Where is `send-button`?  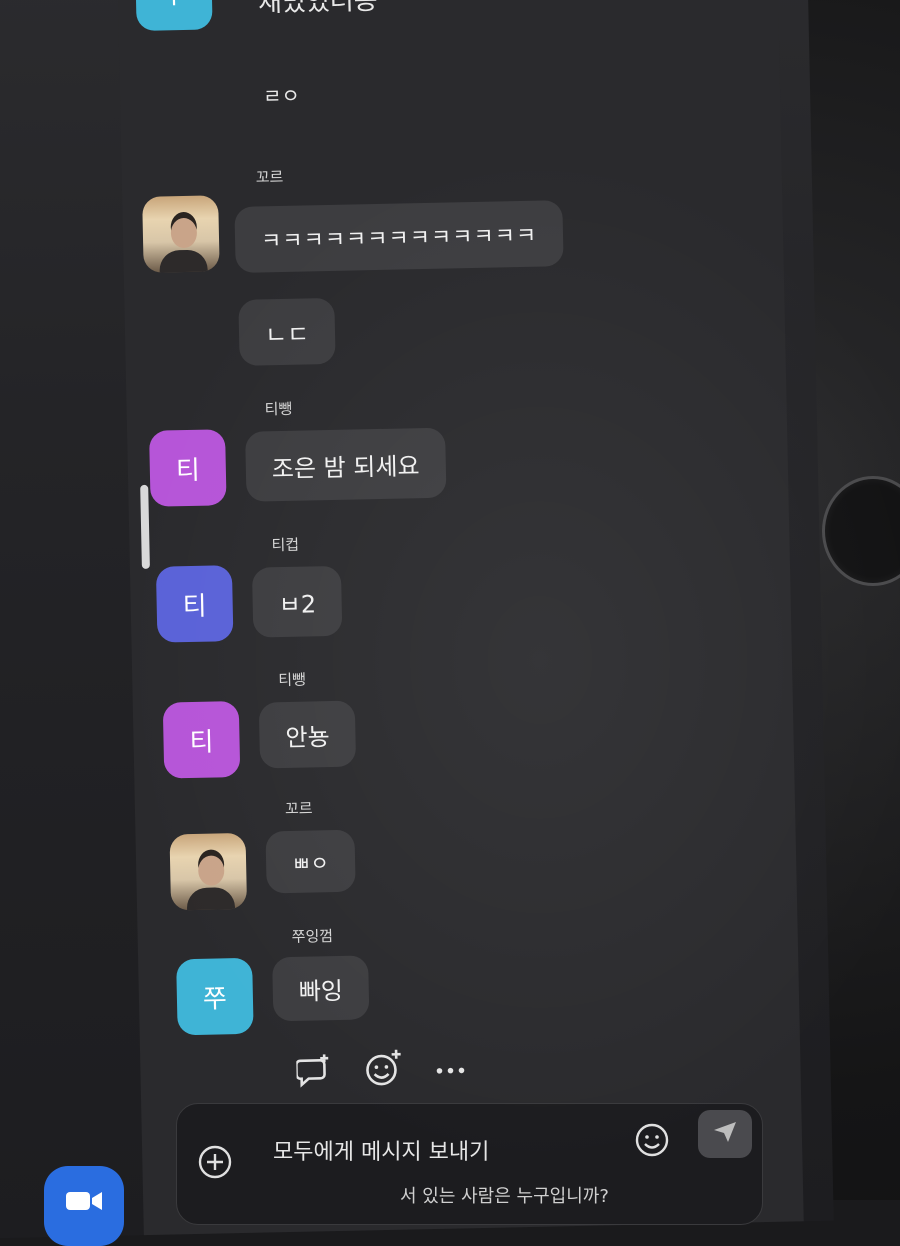 send-button is located at coordinates (725, 1134).